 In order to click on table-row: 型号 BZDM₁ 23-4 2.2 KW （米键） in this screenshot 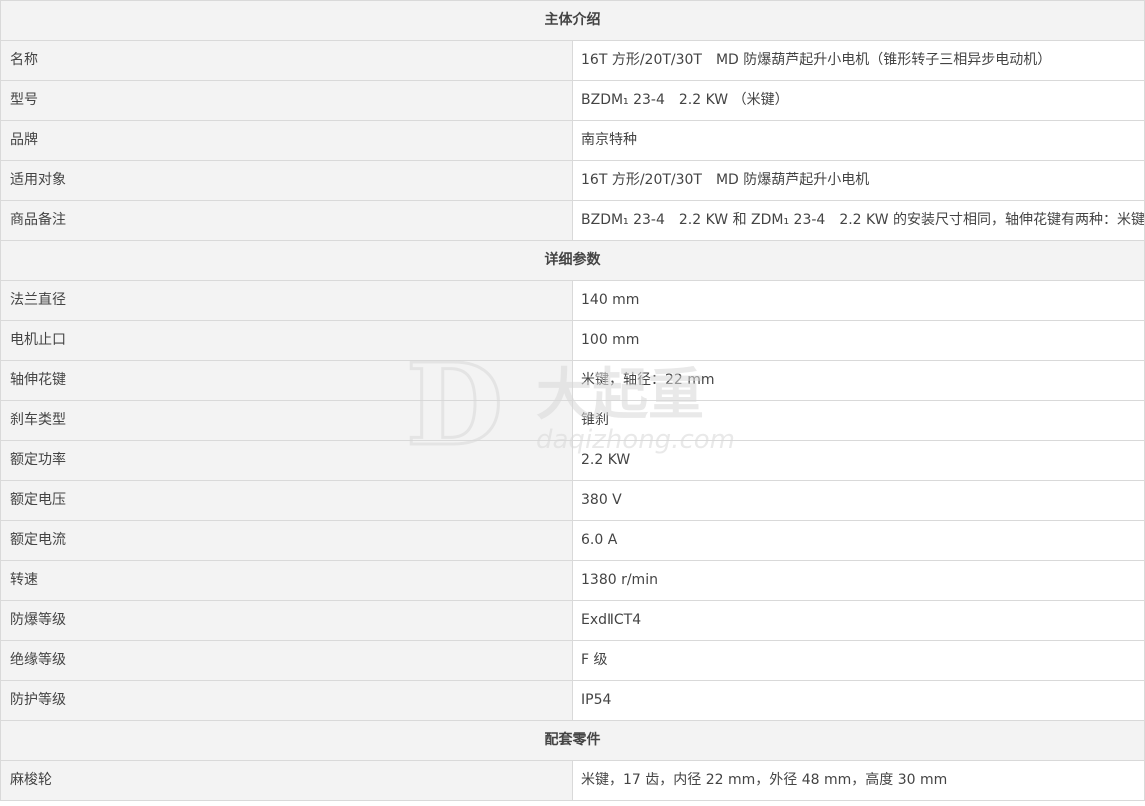, I will do `click(572, 100)`.